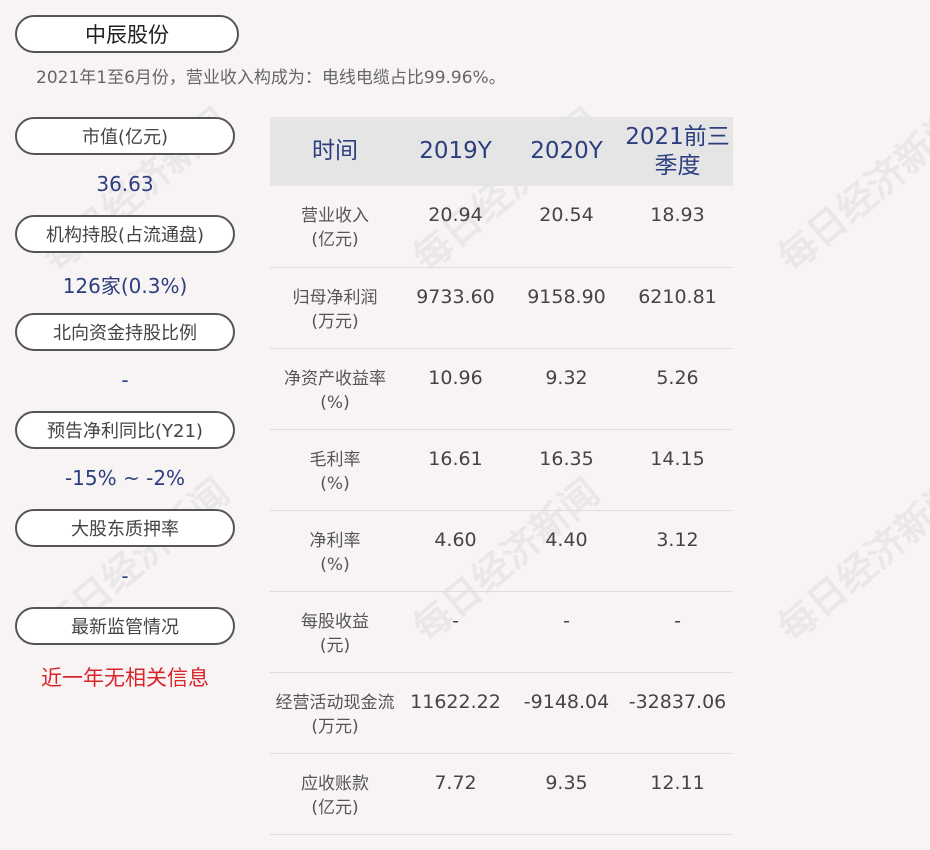 The width and height of the screenshot is (930, 850). I want to click on header-2020: 2020Y, so click(566, 151).